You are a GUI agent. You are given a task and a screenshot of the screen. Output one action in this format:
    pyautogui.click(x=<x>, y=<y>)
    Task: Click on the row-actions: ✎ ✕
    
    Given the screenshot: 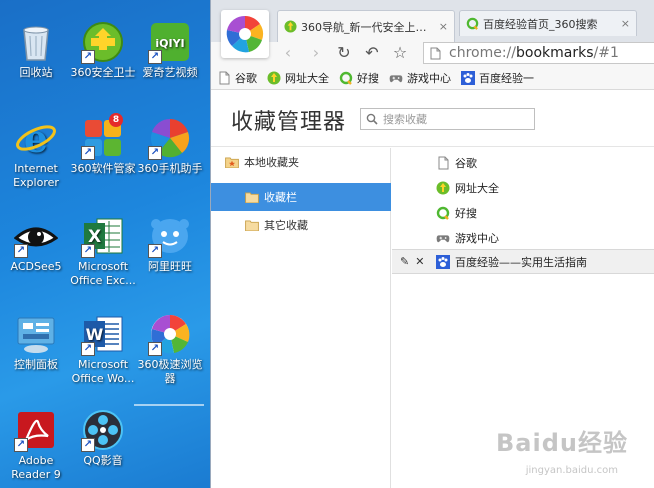 What is the action you would take?
    pyautogui.click(x=412, y=261)
    